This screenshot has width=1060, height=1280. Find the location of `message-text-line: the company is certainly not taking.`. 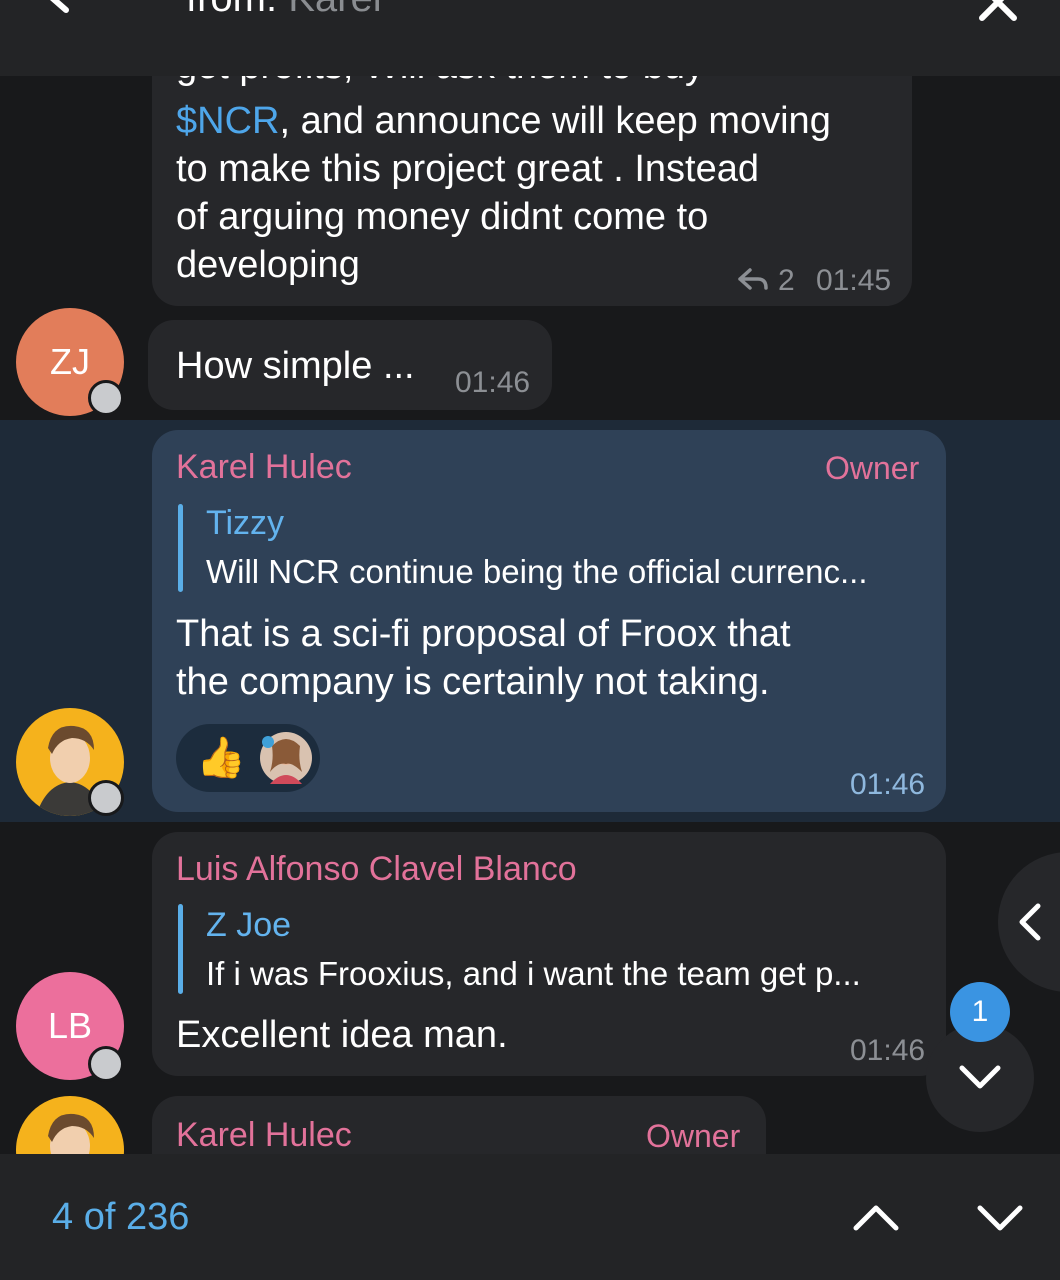

message-text-line: the company is certainly not taking. is located at coordinates (473, 682).